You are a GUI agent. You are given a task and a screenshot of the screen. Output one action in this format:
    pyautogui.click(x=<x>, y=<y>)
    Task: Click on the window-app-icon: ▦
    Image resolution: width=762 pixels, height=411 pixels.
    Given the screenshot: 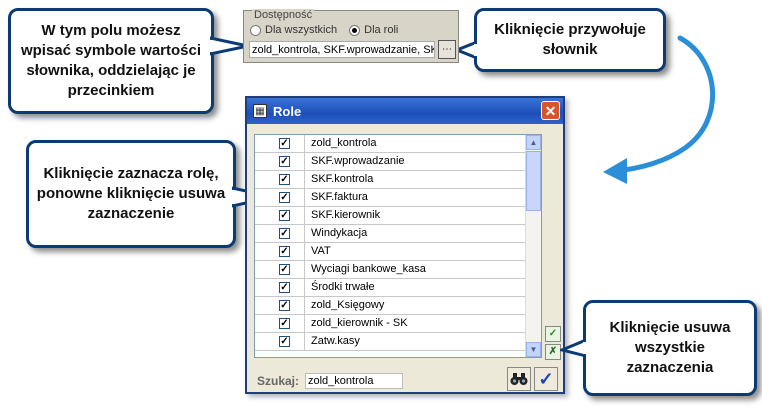 What is the action you would take?
    pyautogui.click(x=260, y=111)
    